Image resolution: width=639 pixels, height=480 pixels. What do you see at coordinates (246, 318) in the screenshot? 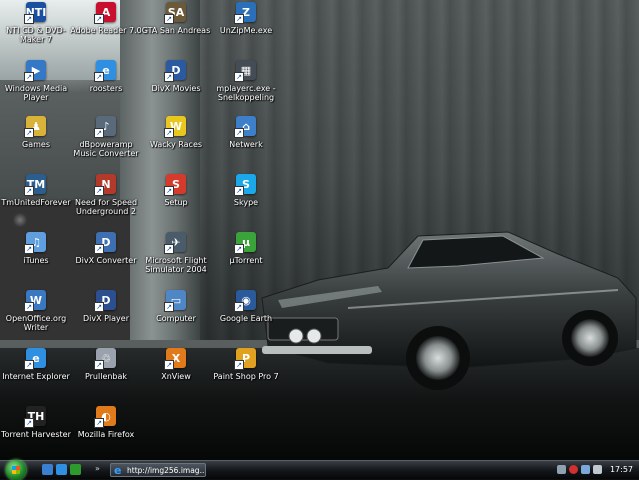
I see `desktop-icon-label: Google Earth` at bounding box center [246, 318].